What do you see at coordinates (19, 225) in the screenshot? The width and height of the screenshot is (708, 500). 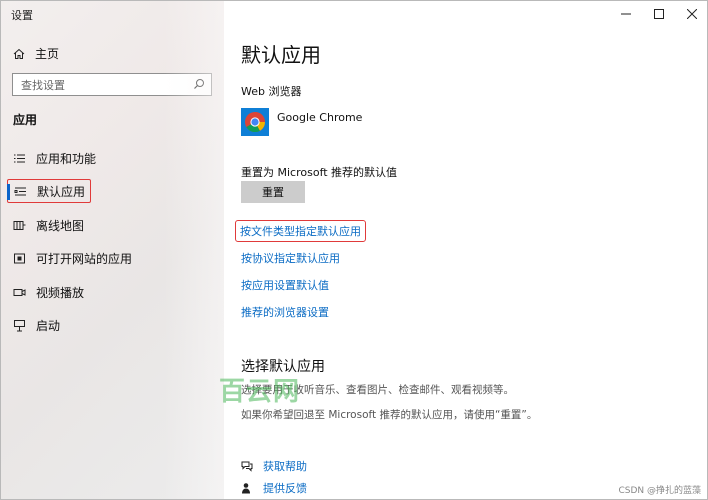 I see `offline-maps-icon` at bounding box center [19, 225].